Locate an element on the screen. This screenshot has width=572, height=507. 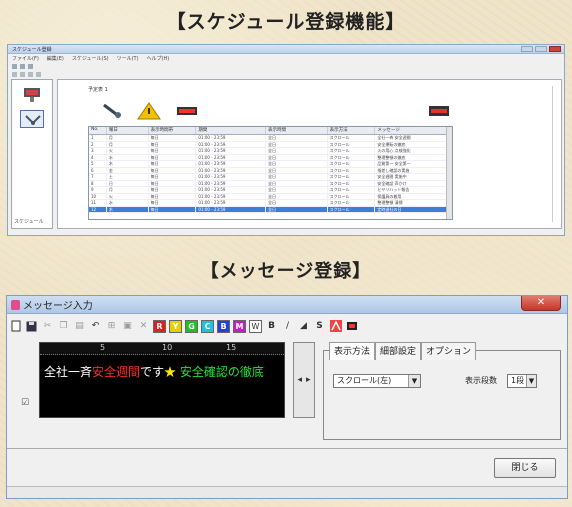
table-cell: 火の用心 点検強化 is located at coordinates (413, 151).